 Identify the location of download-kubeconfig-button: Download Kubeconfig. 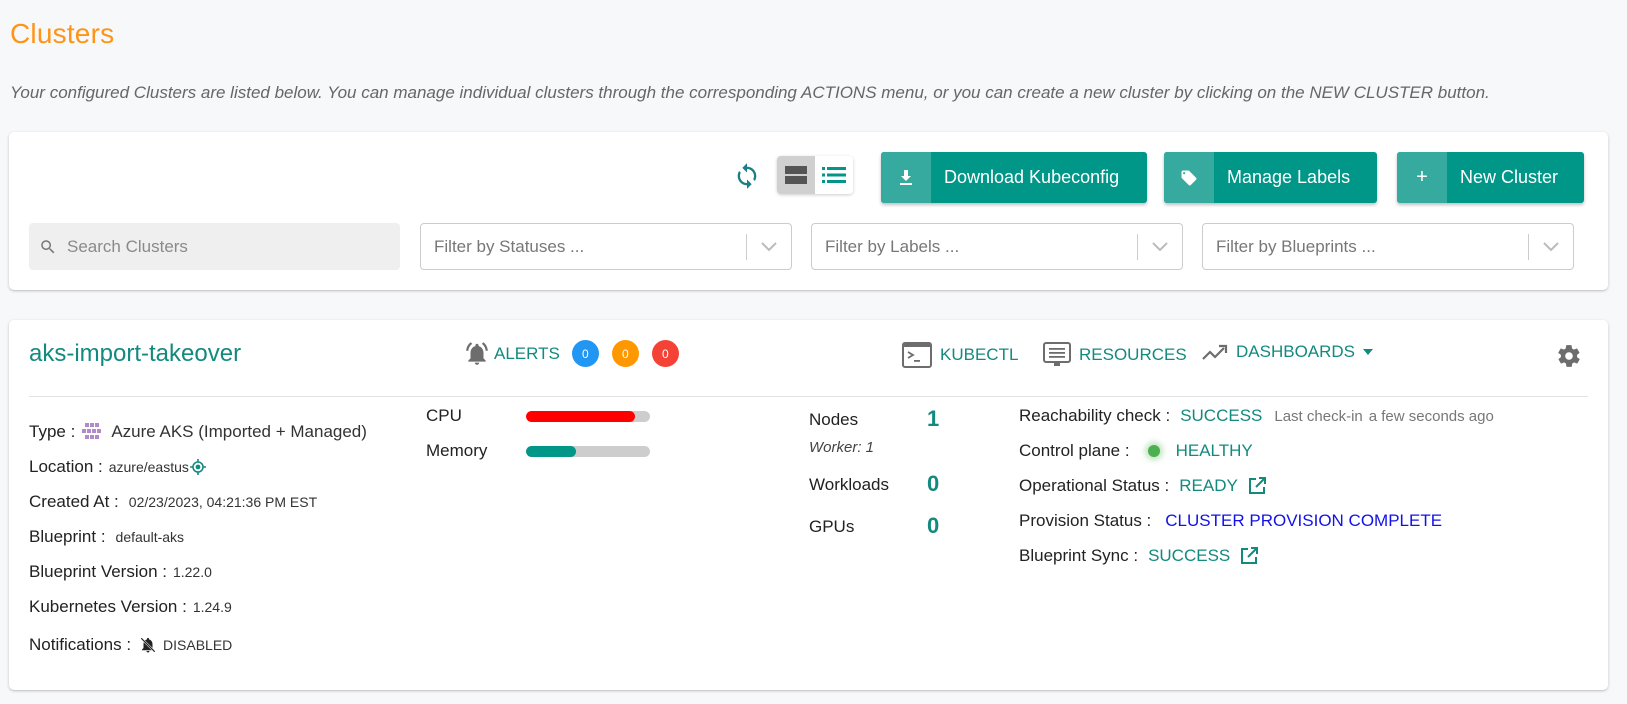
(1014, 177).